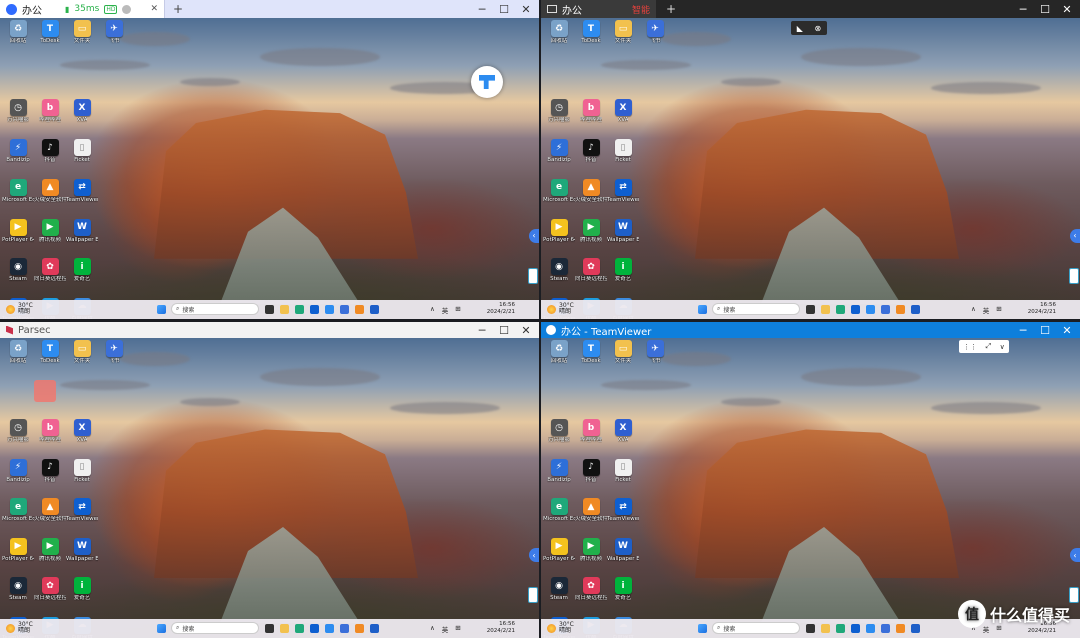 The image size is (1080, 638). What do you see at coordinates (970, 347) in the screenshot?
I see `drag-handle-icon: ⋮⋮` at bounding box center [970, 347].